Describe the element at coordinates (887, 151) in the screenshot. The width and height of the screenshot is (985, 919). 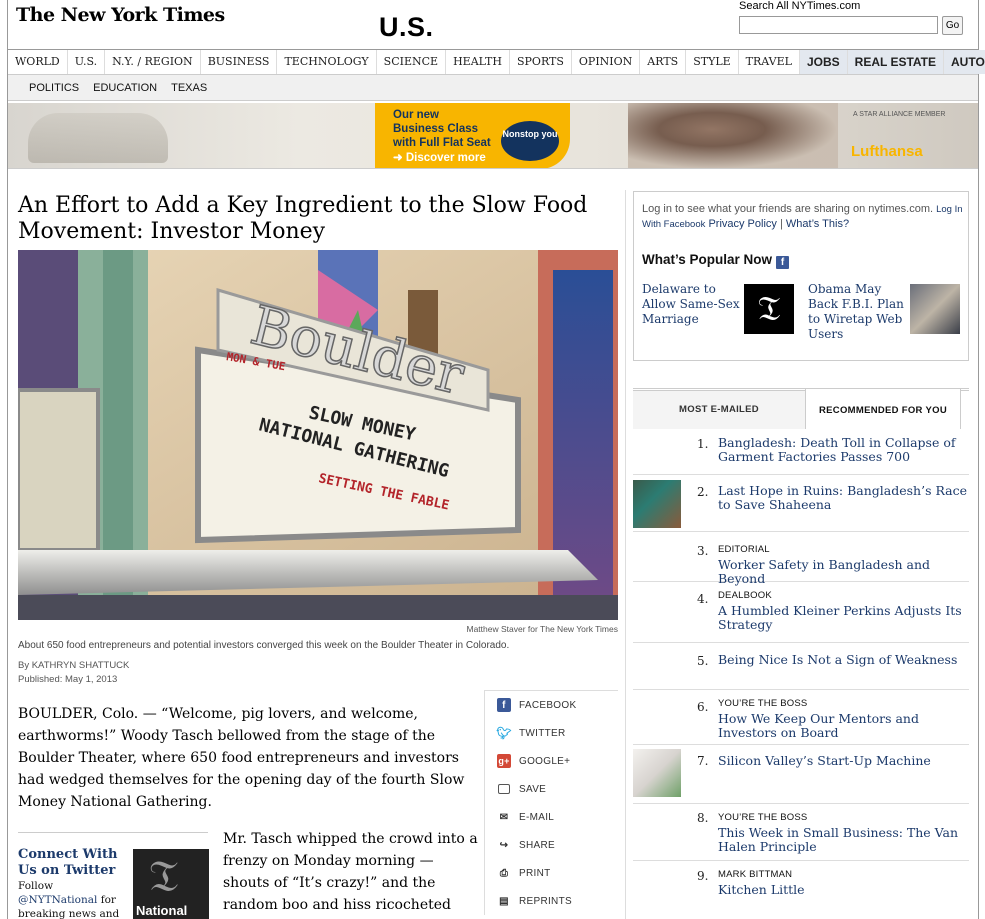
I see `ad-brand-logo: Lufthansa` at that location.